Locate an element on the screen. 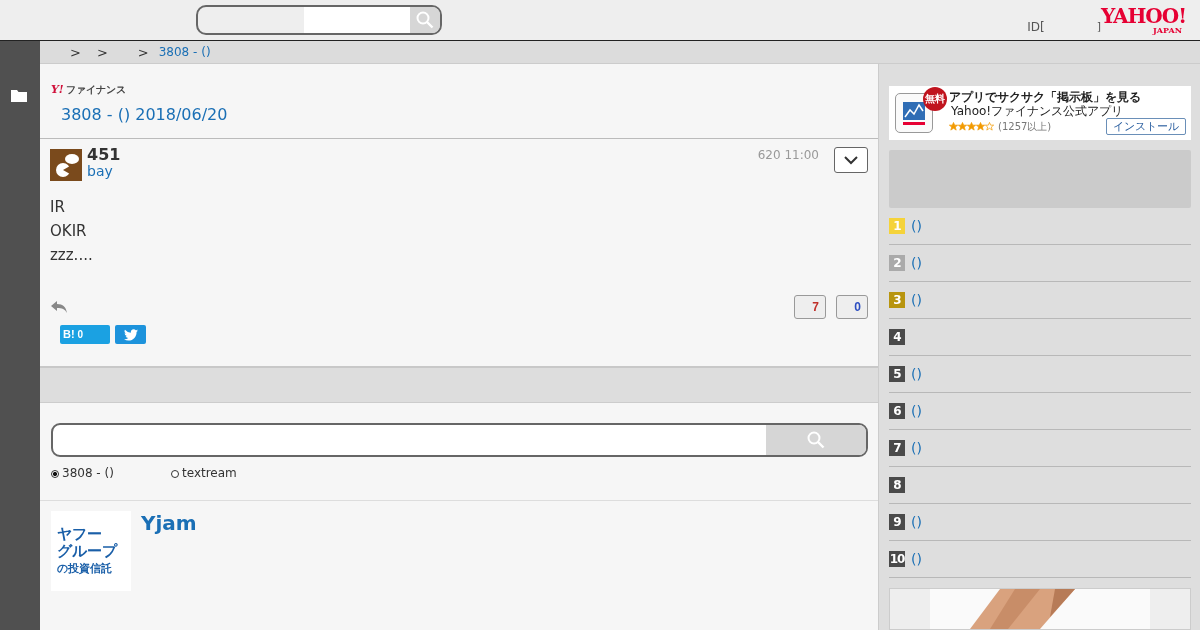 This screenshot has width=1200, height=630. radio-option: 3808 - () is located at coordinates (111, 473).